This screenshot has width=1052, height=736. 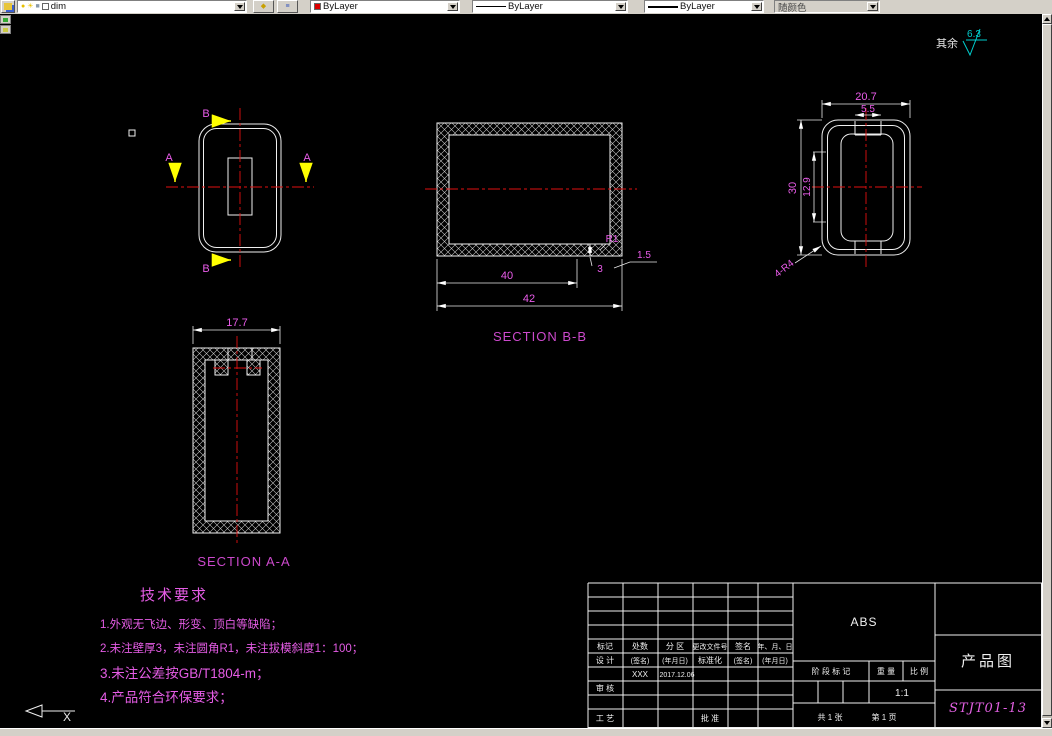 I want to click on arrow-down-icon, so click(x=1047, y=723).